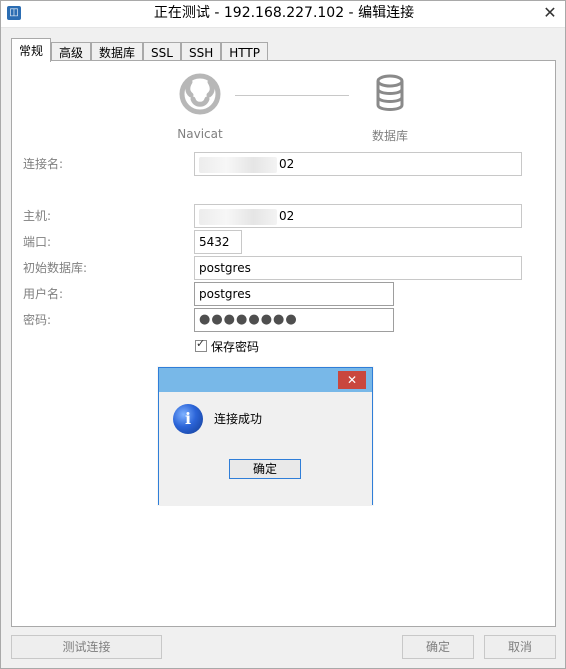 Image resolution: width=566 pixels, height=669 pixels. I want to click on window-title: 正在测试 - 192.168.227.102 - 编辑连接, so click(284, 13).